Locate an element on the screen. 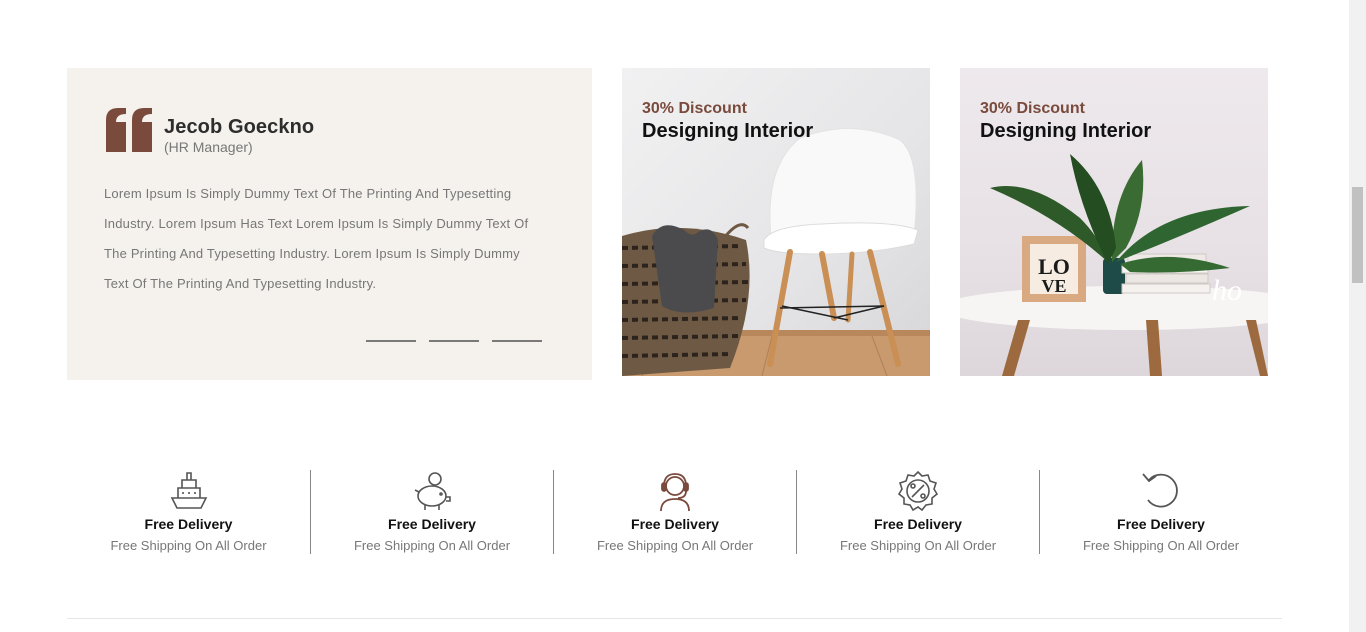 The height and width of the screenshot is (632, 1366). scrollbar-thumb is located at coordinates (1357, 235).